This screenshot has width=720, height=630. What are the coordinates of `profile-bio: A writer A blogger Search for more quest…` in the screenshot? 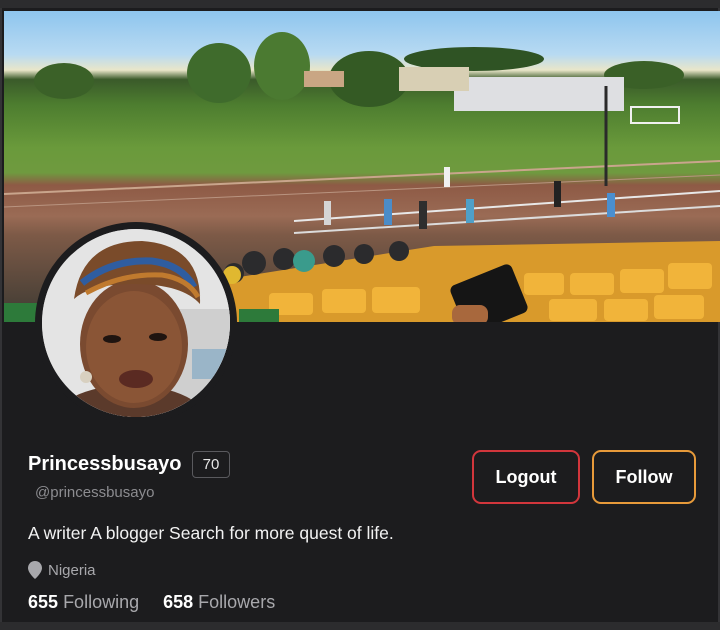 It's located at (211, 533).